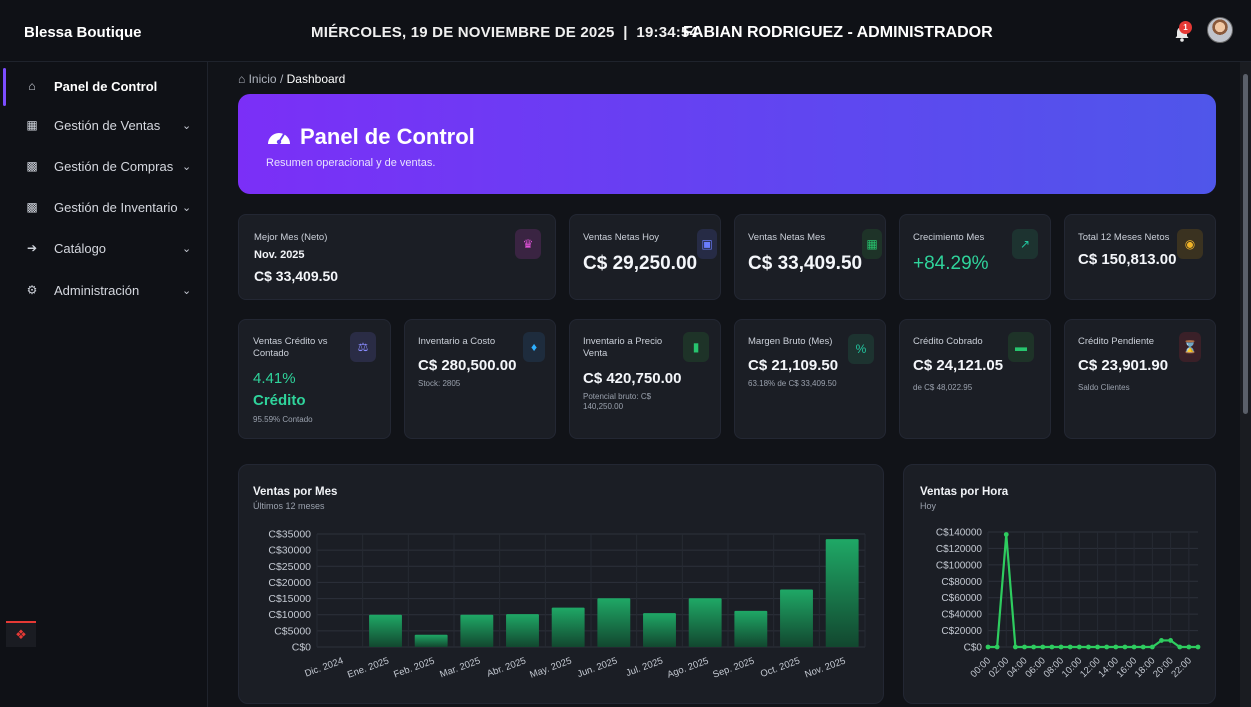 The height and width of the screenshot is (707, 1251). Describe the element at coordinates (292, 631) in the screenshot. I see `y-tick-label: C$5000` at that location.